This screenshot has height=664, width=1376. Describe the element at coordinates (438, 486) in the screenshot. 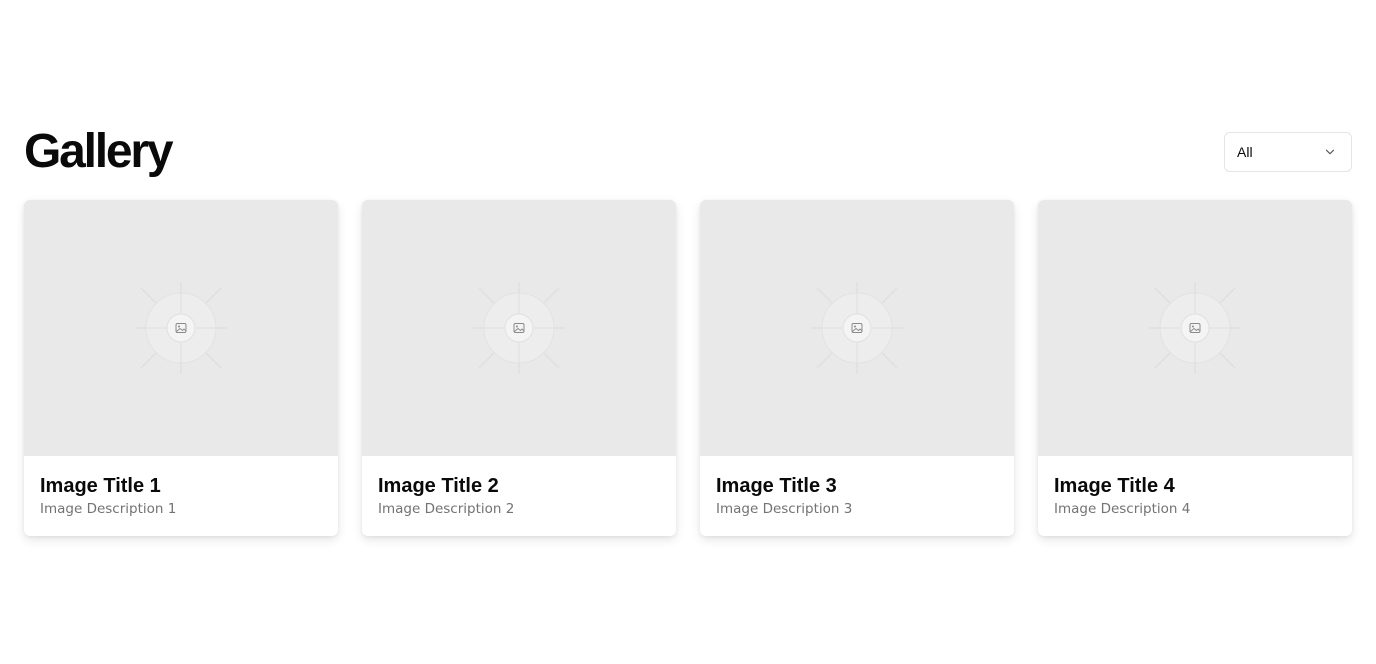

I see `card-title: Image Title 2` at that location.